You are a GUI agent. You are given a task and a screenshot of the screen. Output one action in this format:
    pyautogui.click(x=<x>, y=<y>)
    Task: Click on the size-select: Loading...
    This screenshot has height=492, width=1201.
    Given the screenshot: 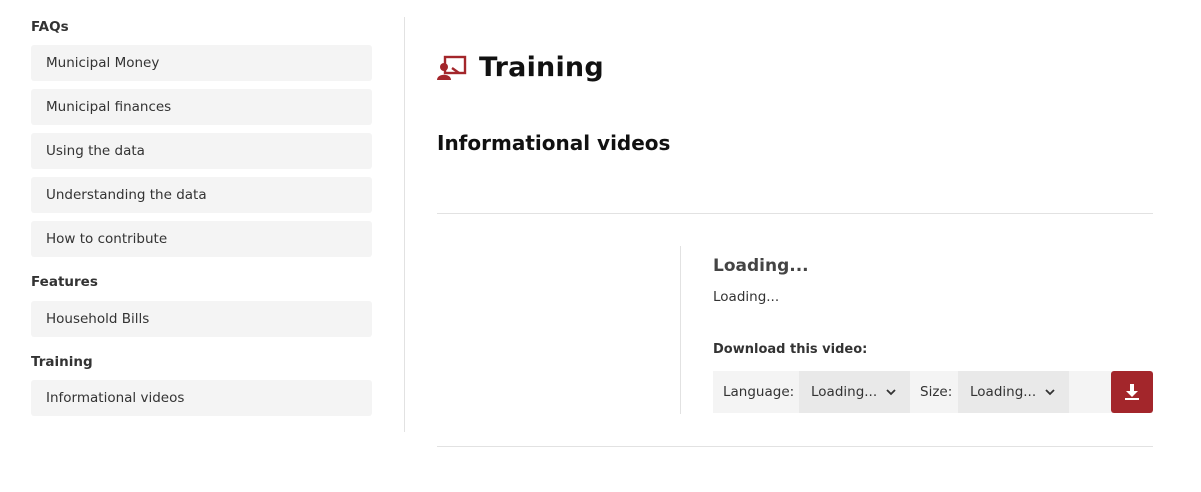 What is the action you would take?
    pyautogui.click(x=1013, y=392)
    